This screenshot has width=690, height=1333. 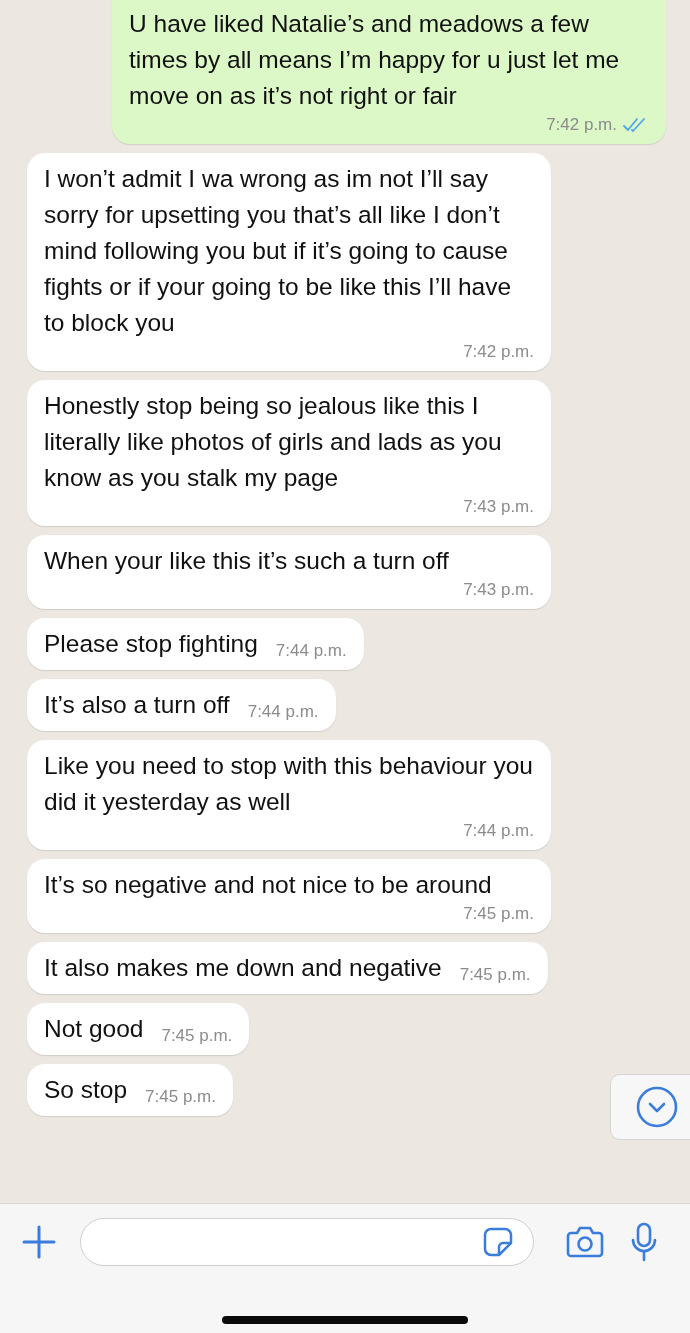 What do you see at coordinates (94, 1029) in the screenshot?
I see `message-text: Not good` at bounding box center [94, 1029].